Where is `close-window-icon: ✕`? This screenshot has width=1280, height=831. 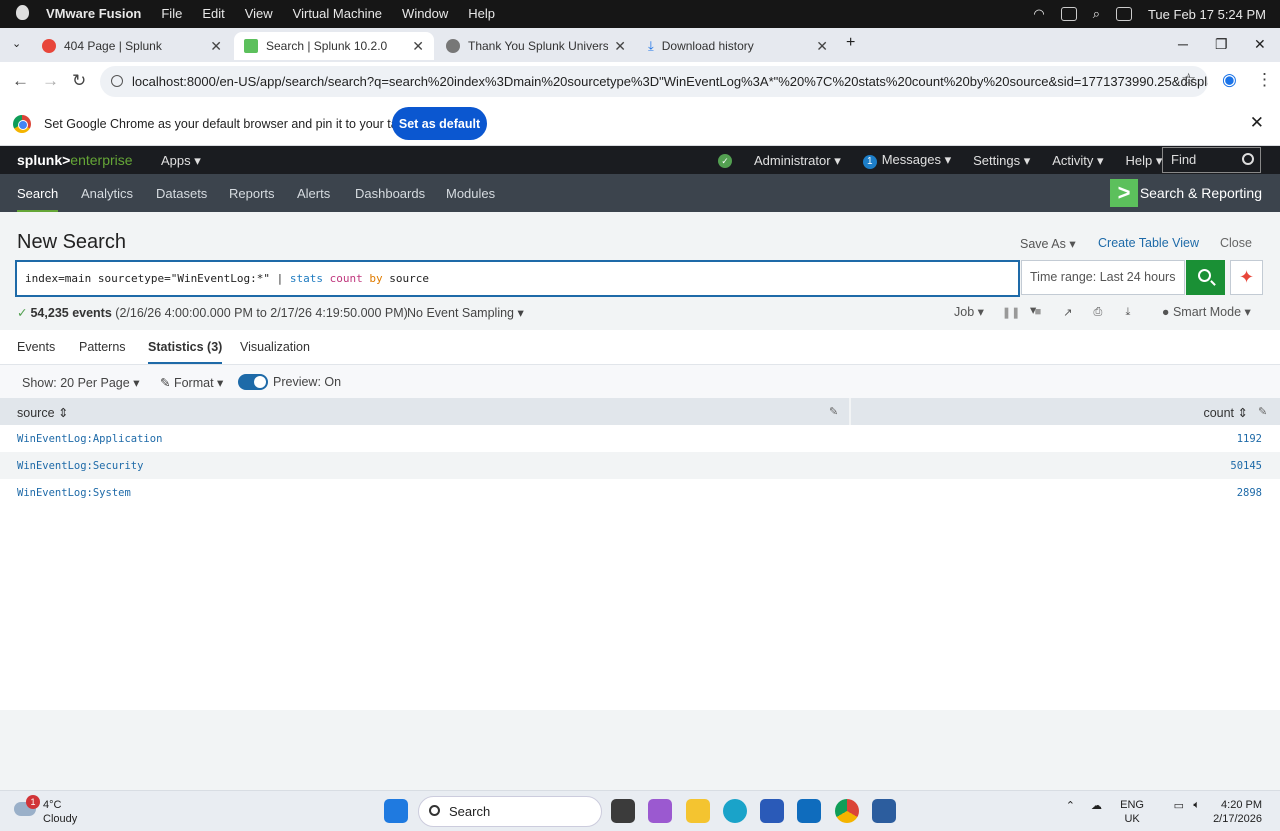
close-window-icon: ✕ is located at coordinates (1260, 44).